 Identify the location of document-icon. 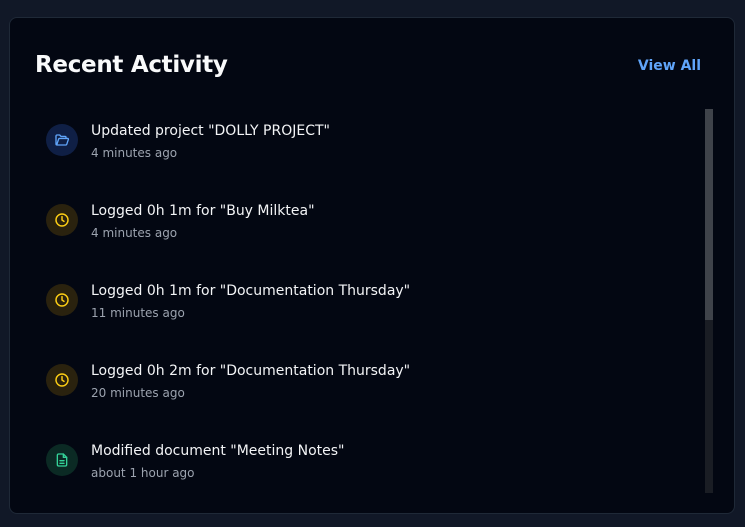
(62, 460).